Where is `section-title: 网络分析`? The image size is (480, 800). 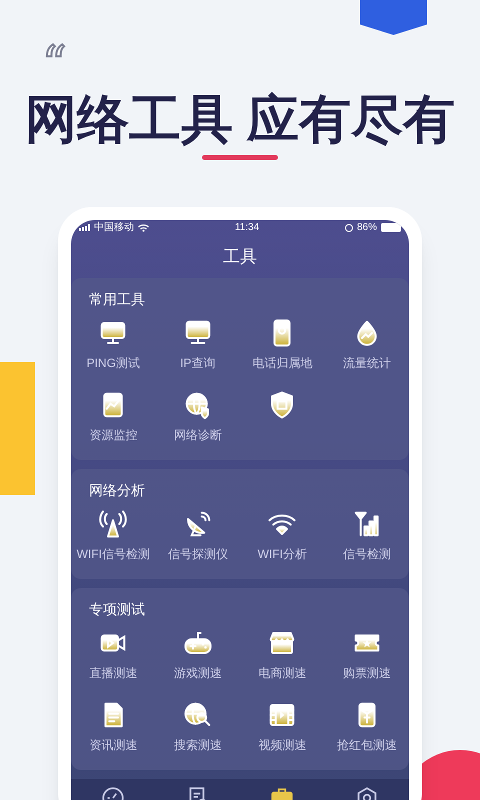
section-title: 网络分析 is located at coordinates (117, 490).